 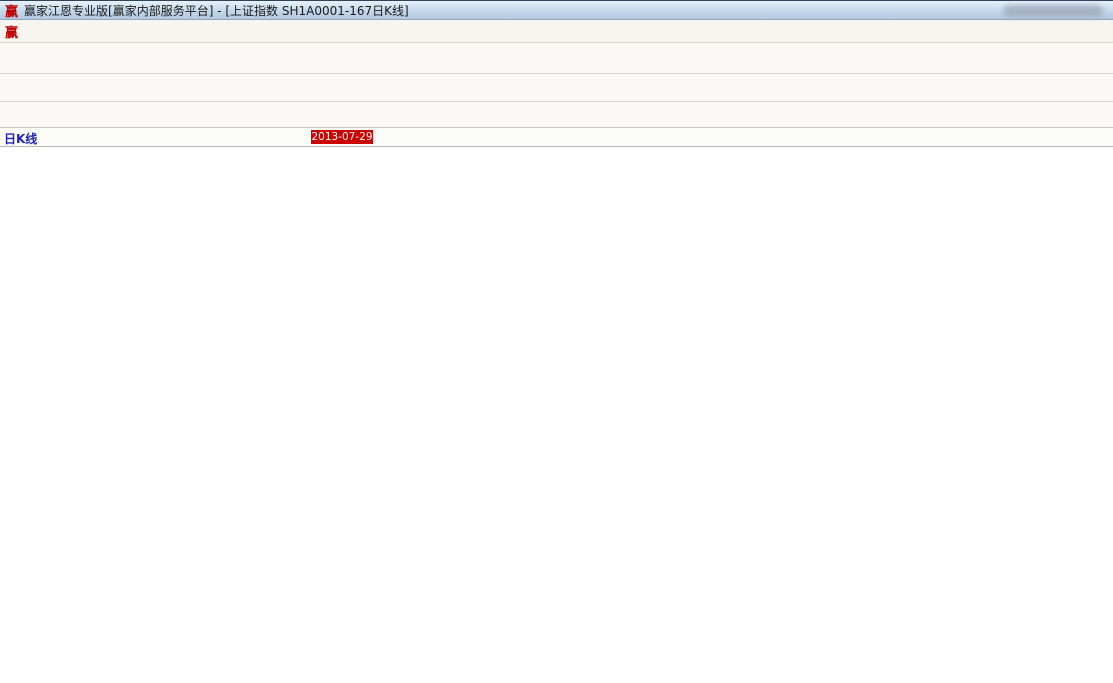 I want to click on date-axis: 日K线 2013-07-29, so click(x=556, y=137).